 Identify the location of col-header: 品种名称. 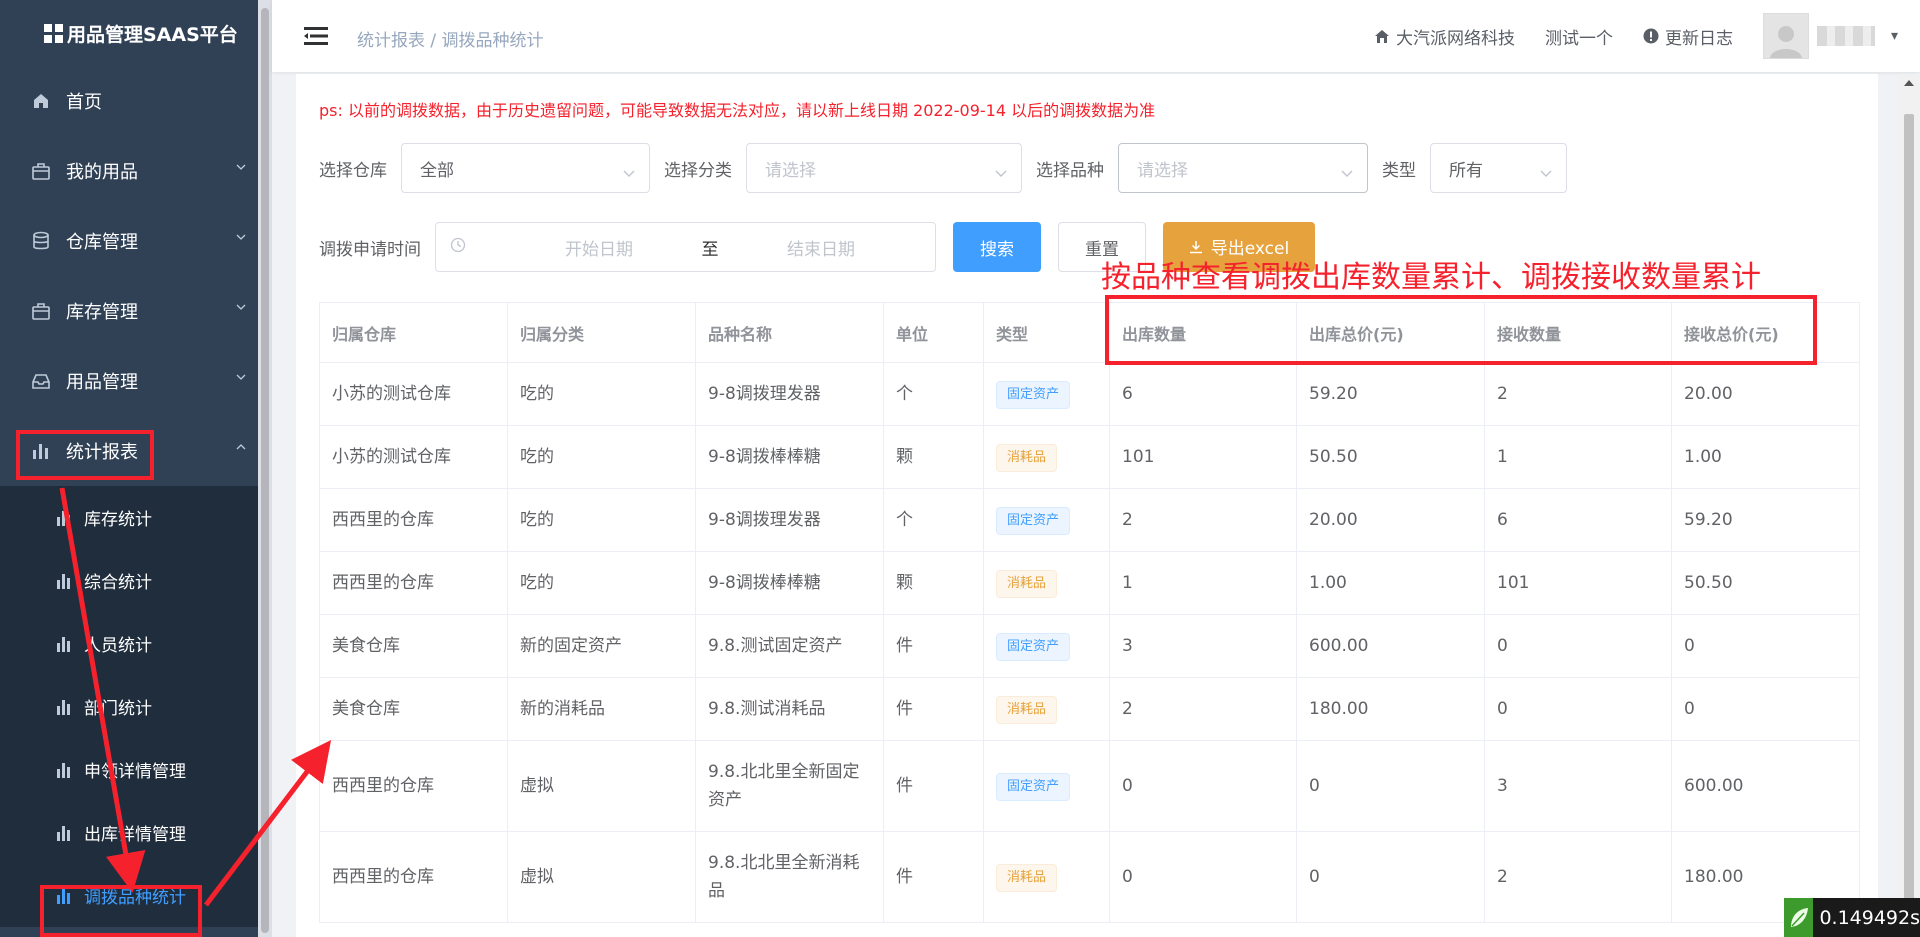
(789, 332).